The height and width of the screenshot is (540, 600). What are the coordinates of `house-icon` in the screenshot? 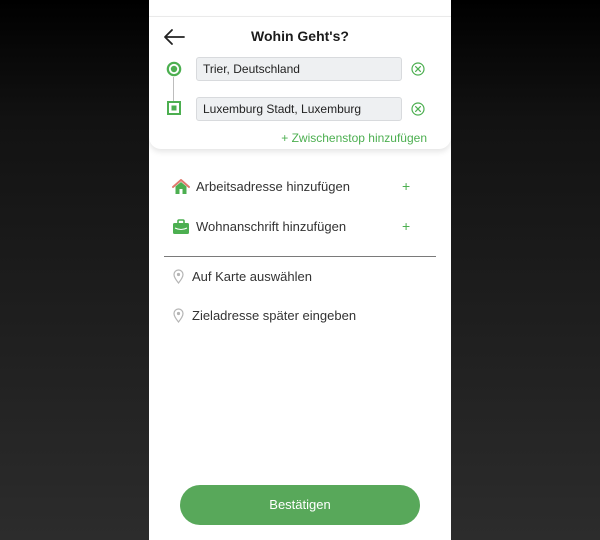 It's located at (181, 186).